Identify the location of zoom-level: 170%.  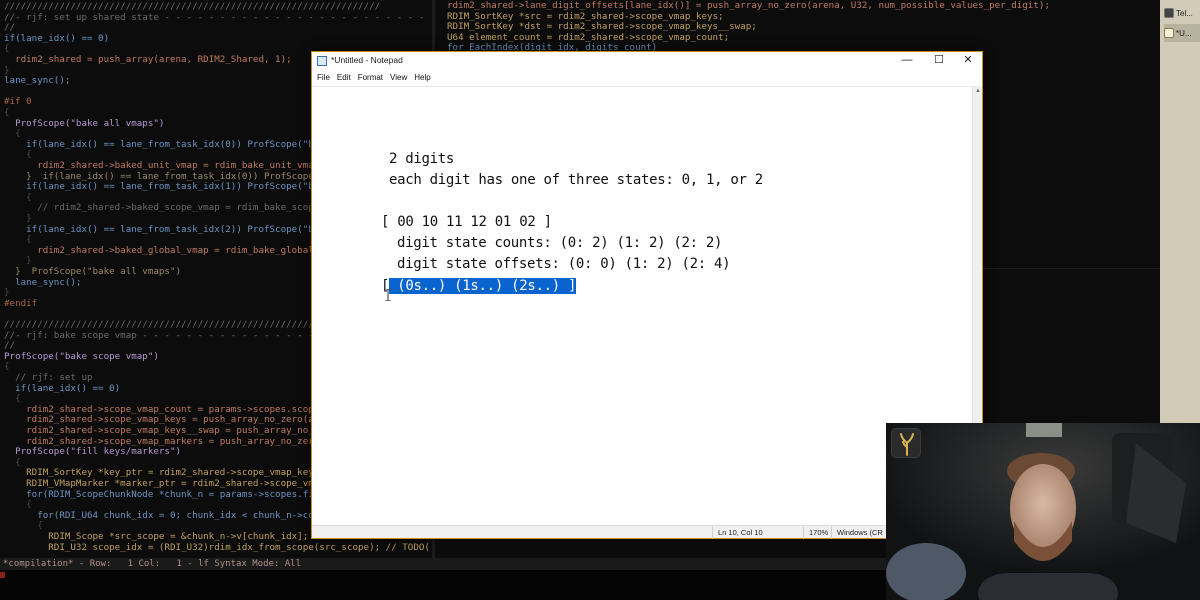
(817, 532).